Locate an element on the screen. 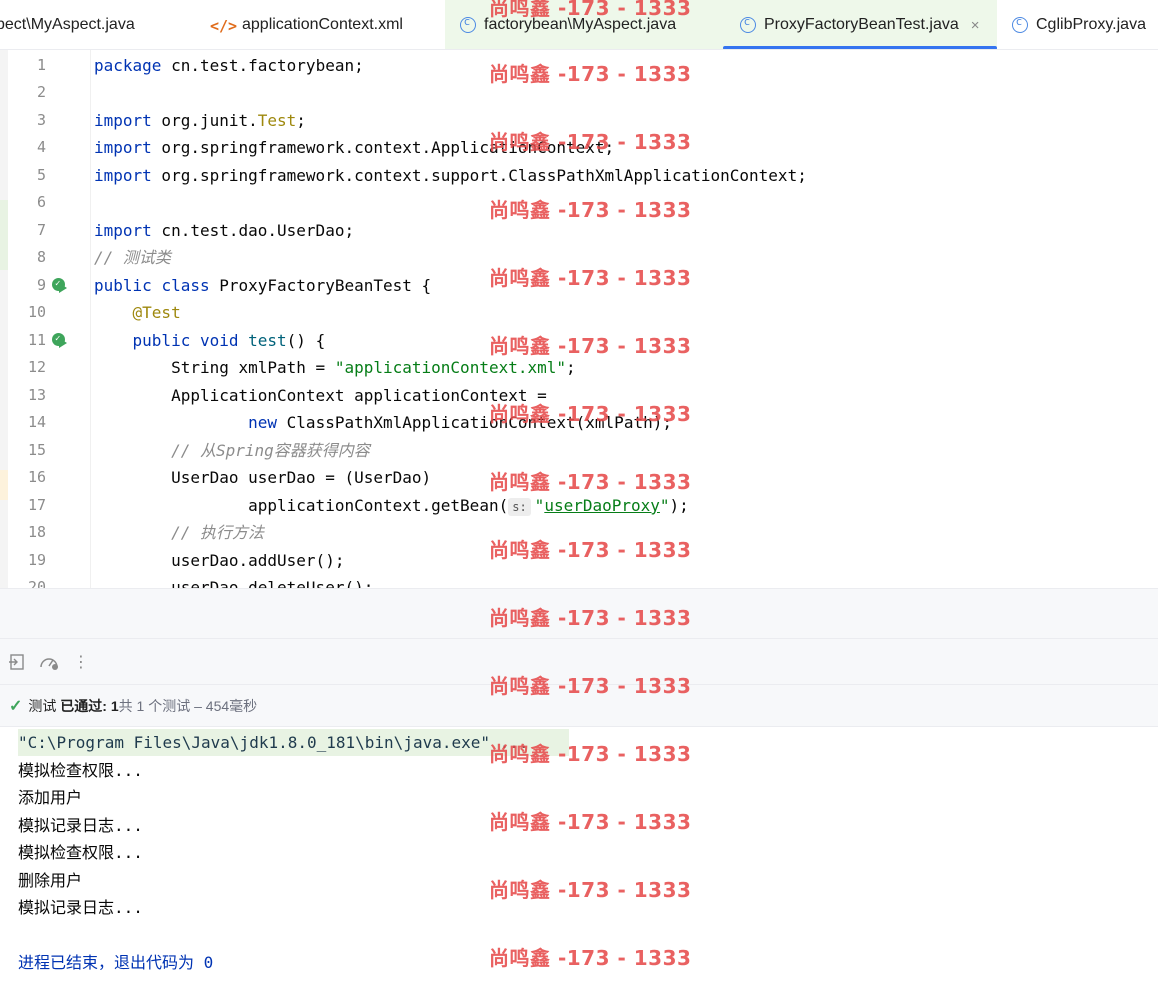  tab-proxyfactorybeantest: ProxyFactoryBeanTest.java × is located at coordinates (860, 24).